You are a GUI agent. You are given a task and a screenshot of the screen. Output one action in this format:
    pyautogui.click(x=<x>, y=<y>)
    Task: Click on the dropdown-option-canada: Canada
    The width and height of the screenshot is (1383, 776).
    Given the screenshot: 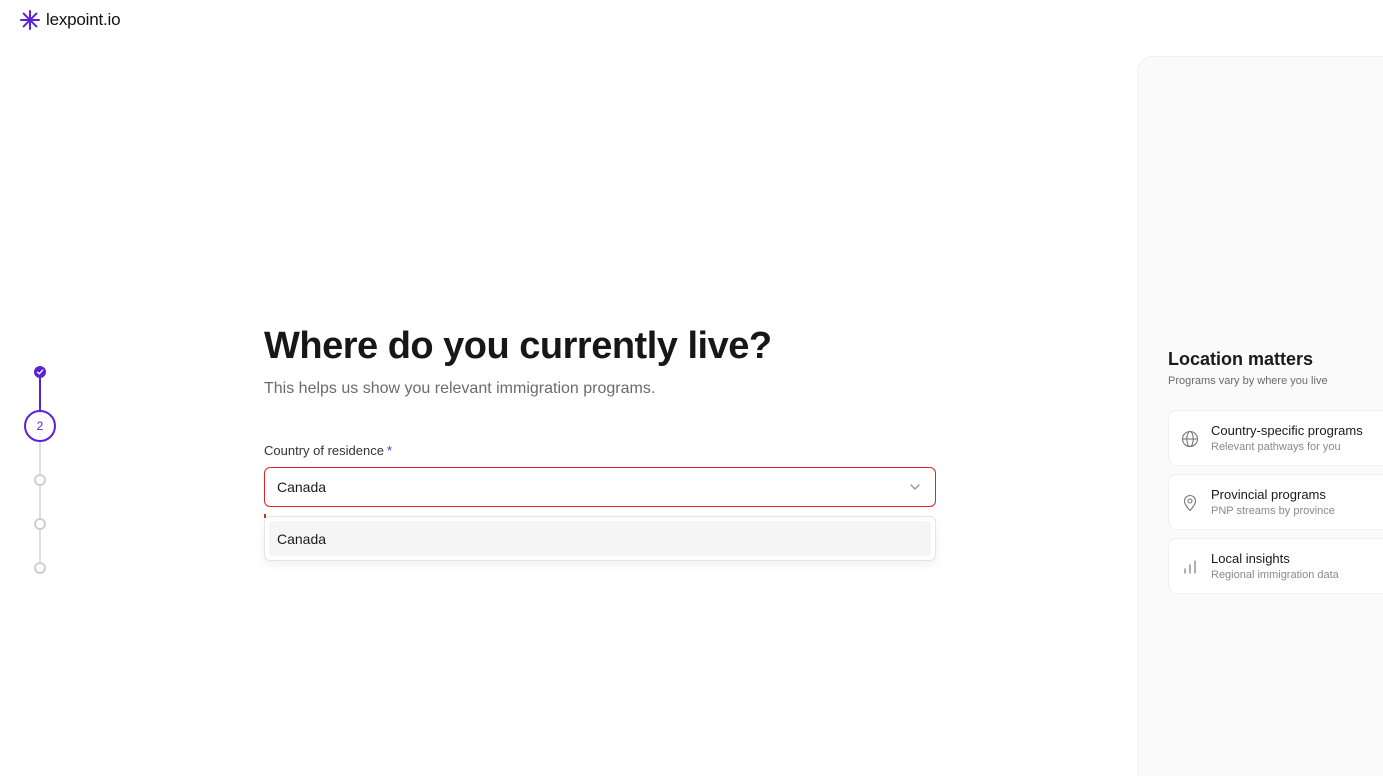 What is the action you would take?
    pyautogui.click(x=600, y=538)
    